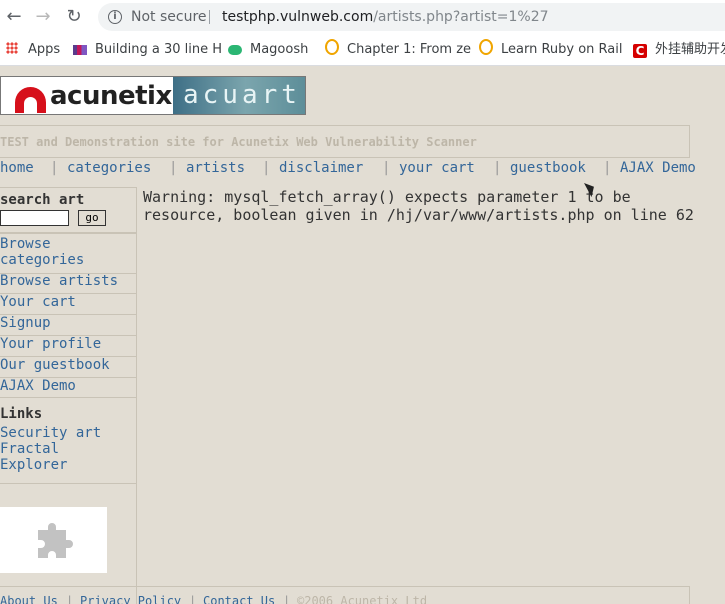 This screenshot has width=725, height=604. What do you see at coordinates (437, 168) in the screenshot?
I see `menu-your-cart: your cart` at bounding box center [437, 168].